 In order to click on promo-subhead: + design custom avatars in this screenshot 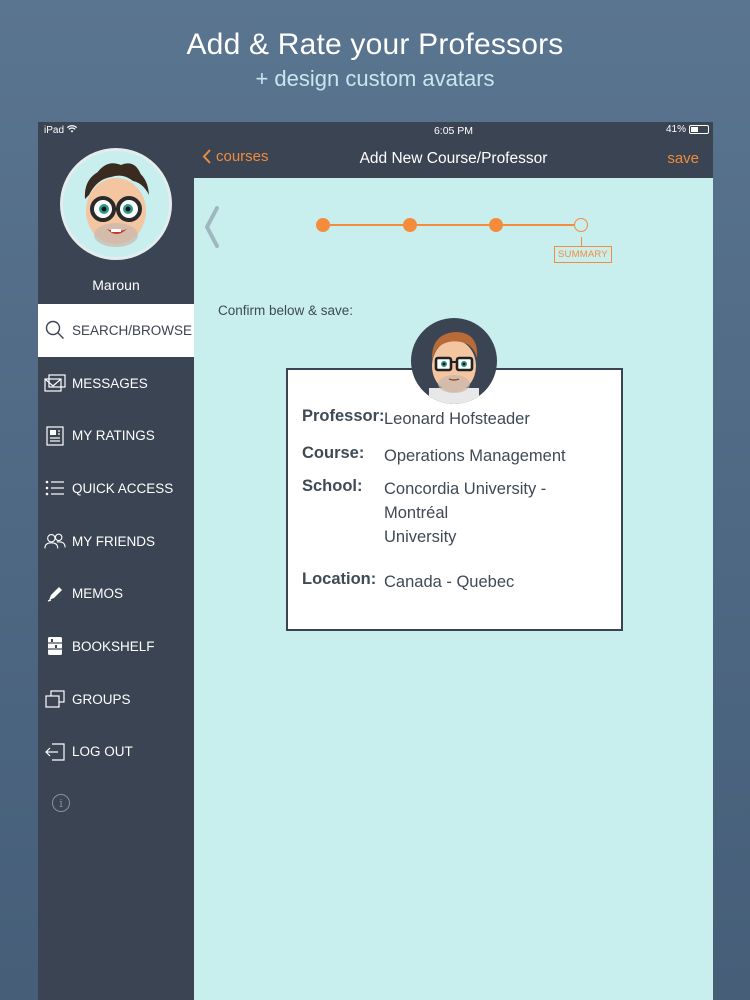, I will do `click(375, 78)`.